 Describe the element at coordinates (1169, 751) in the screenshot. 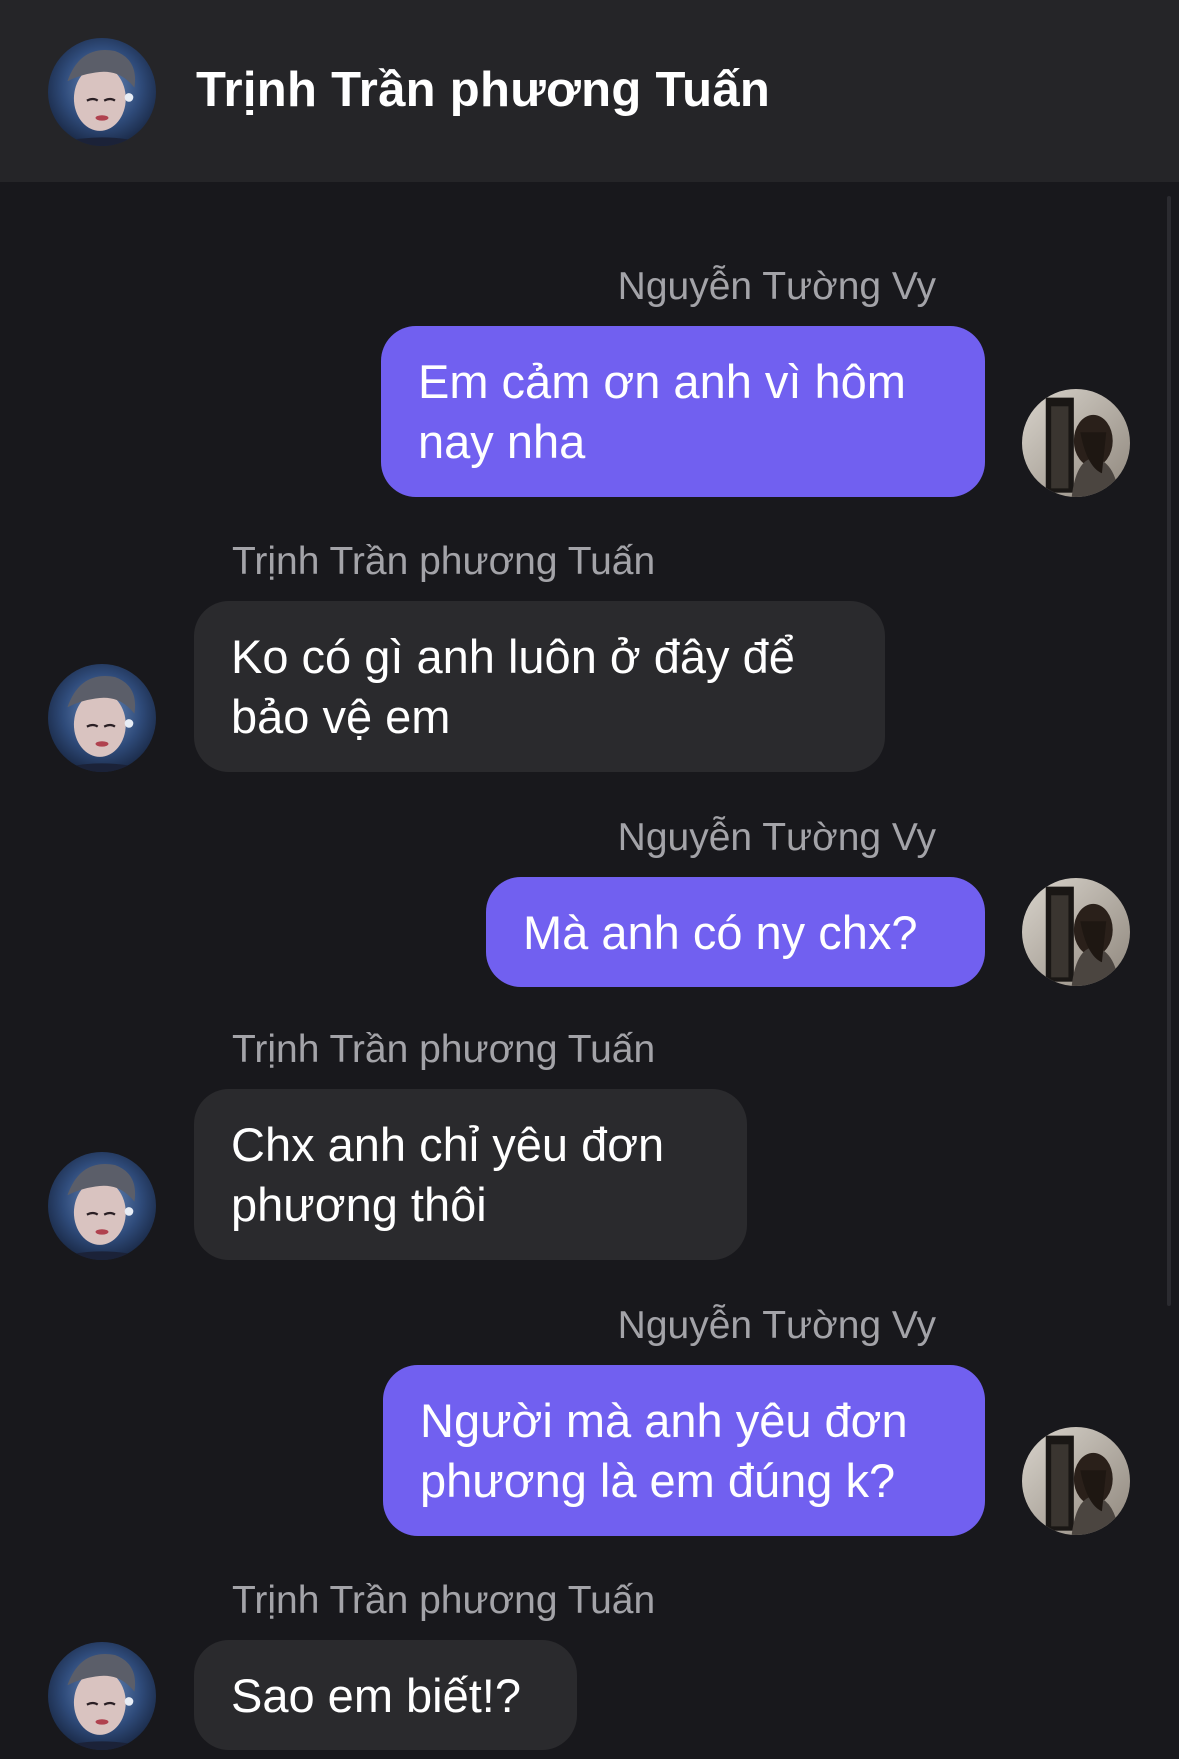

I see `scrollbar` at that location.